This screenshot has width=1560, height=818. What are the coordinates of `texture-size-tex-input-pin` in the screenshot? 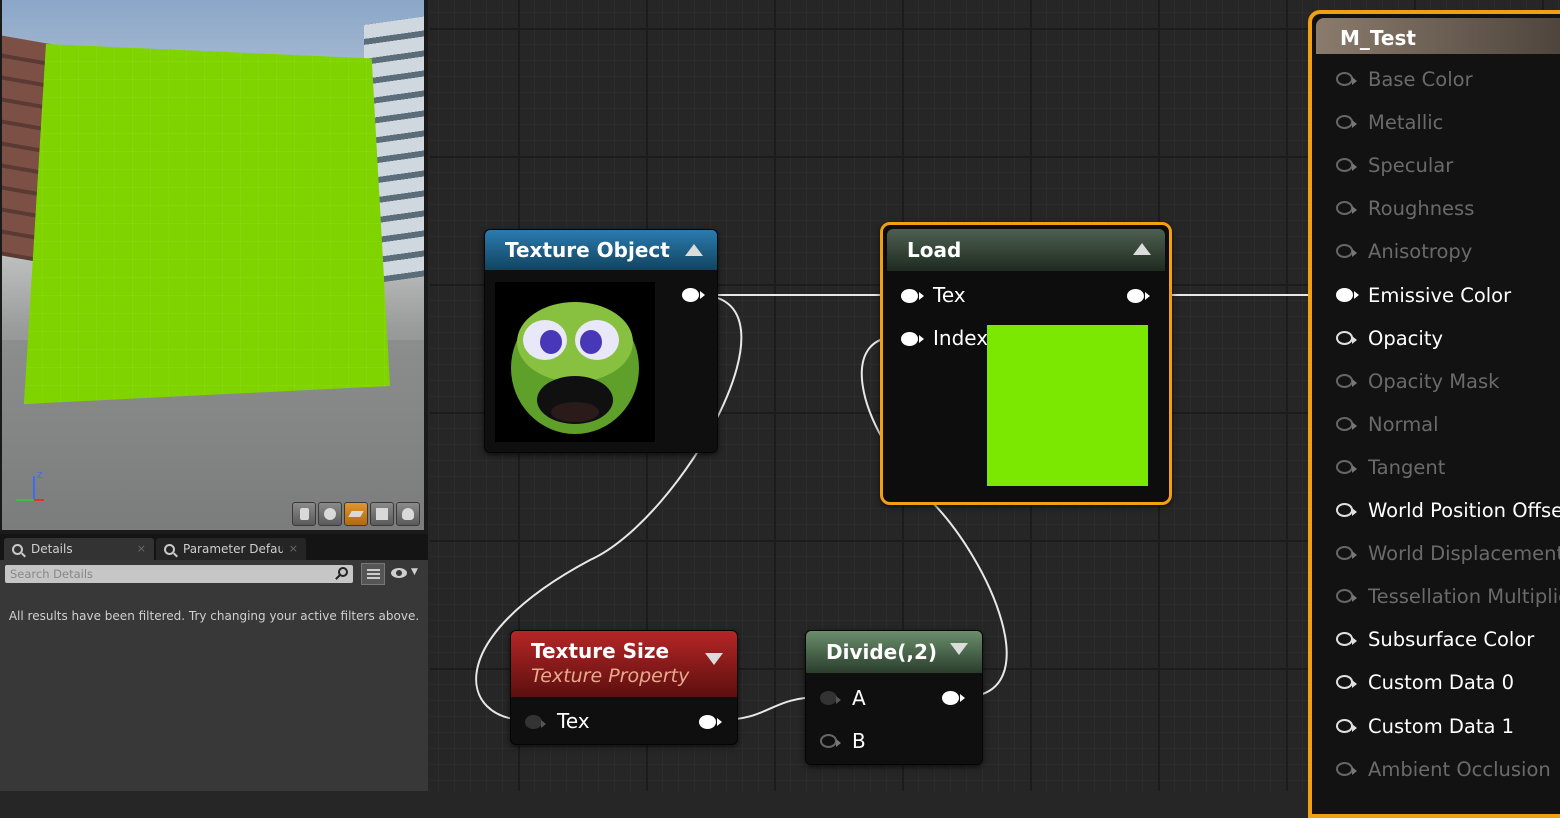 It's located at (535, 722).